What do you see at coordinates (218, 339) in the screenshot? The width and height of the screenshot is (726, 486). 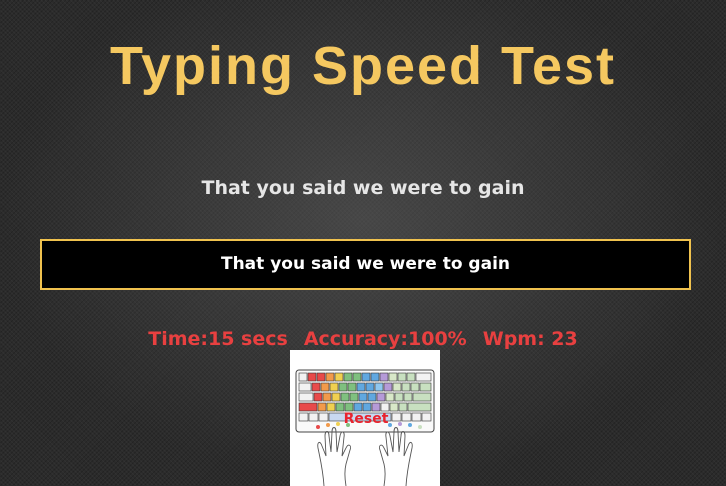 I see `time-stat: Time:15 secs` at bounding box center [218, 339].